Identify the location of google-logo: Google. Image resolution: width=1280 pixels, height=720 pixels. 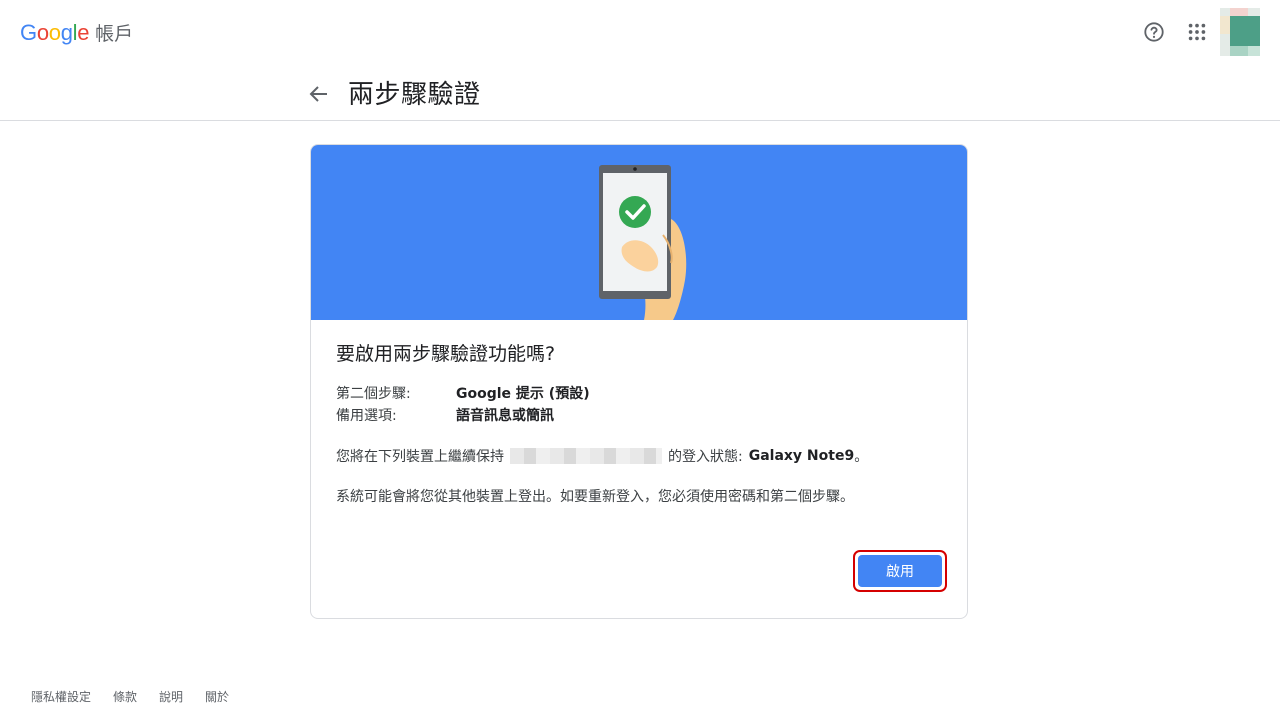
(55, 32).